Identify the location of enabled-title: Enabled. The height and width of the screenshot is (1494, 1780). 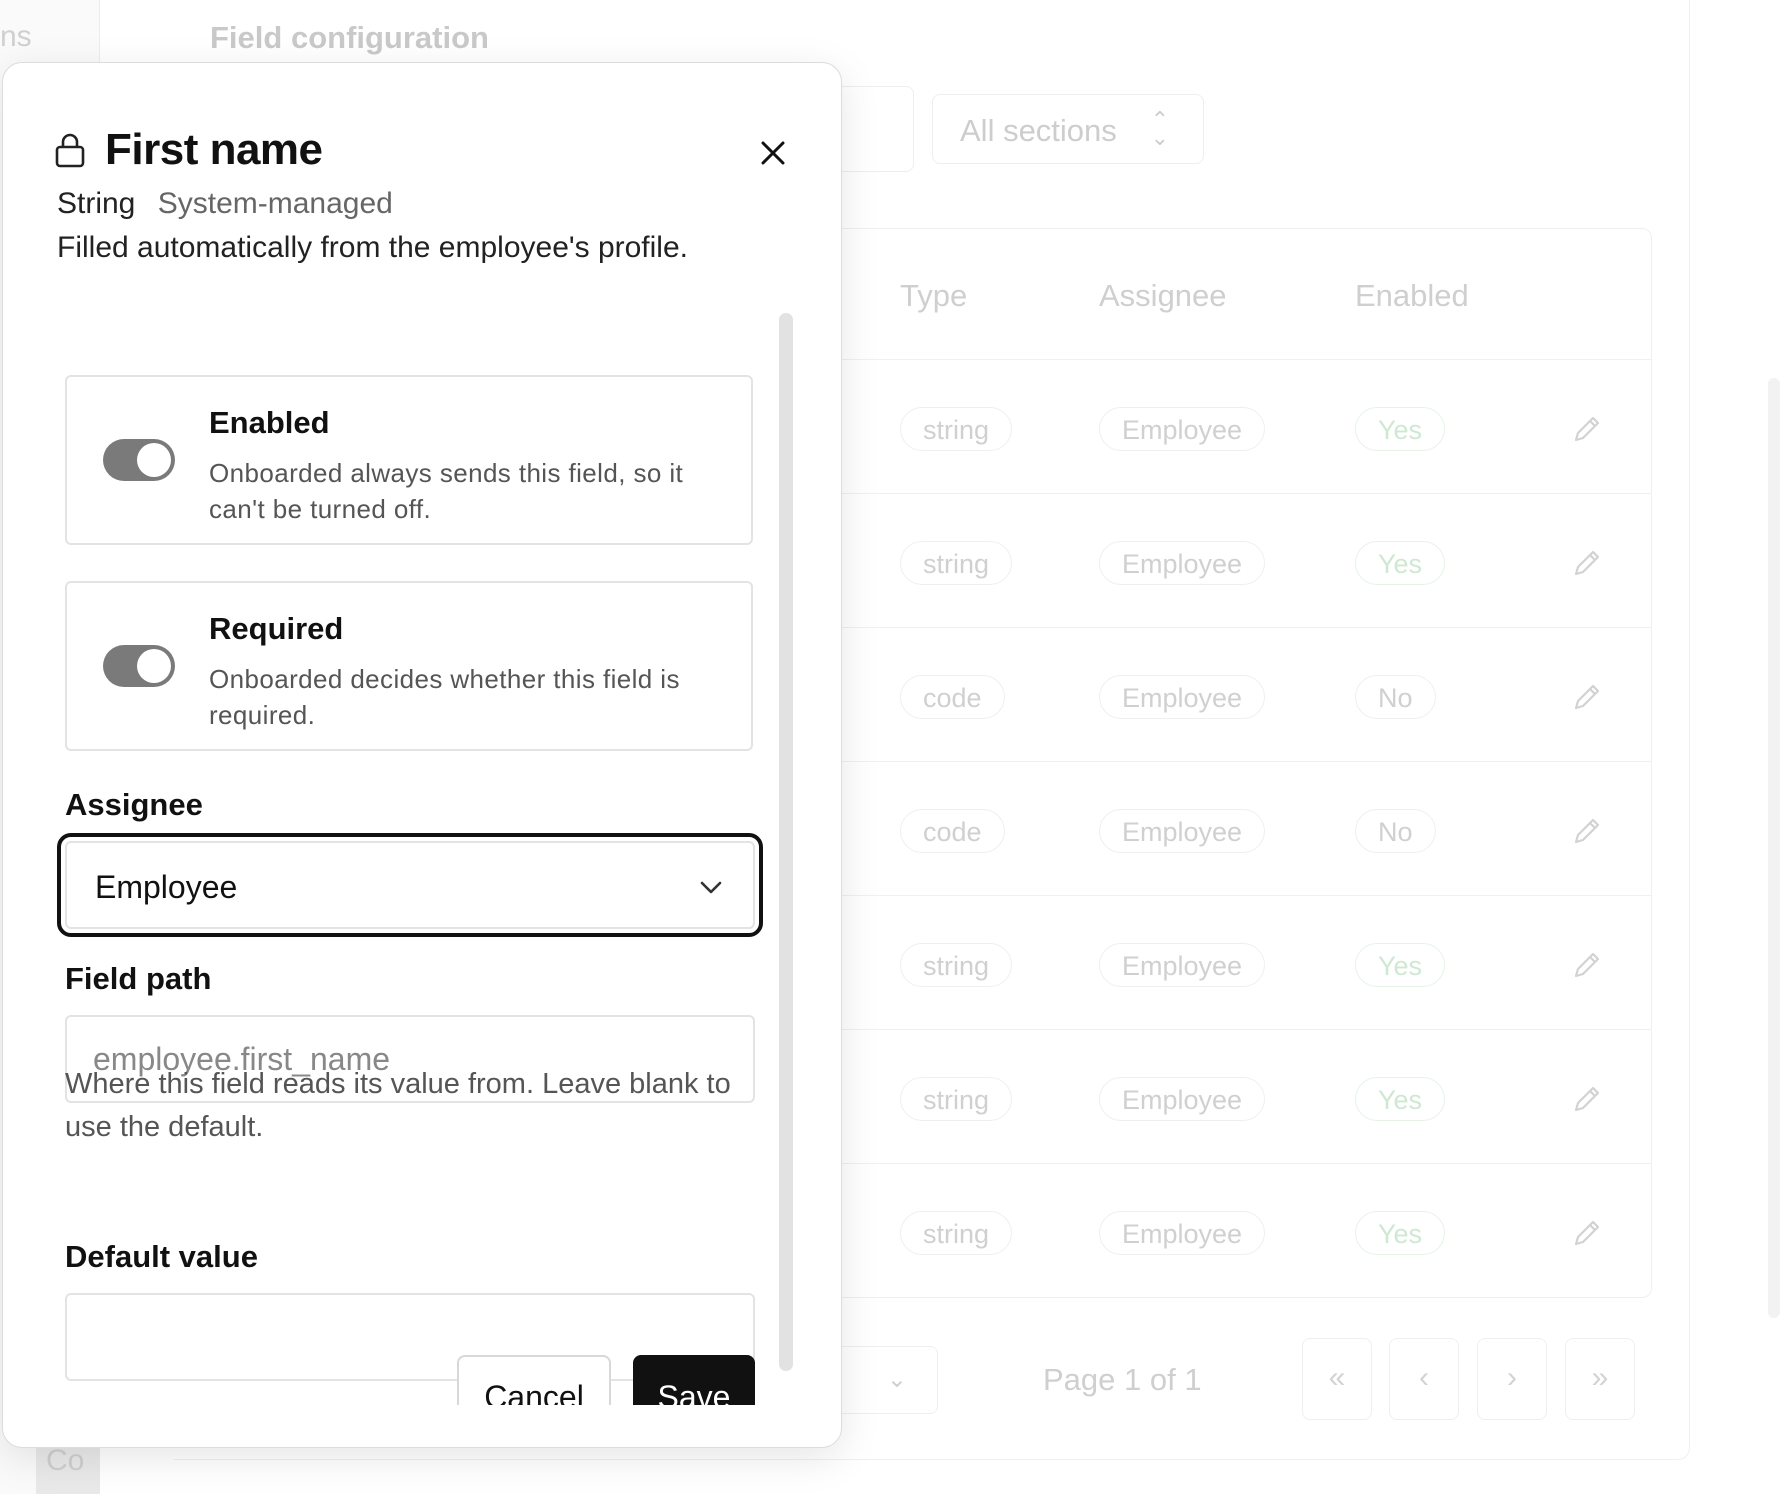
(269, 422).